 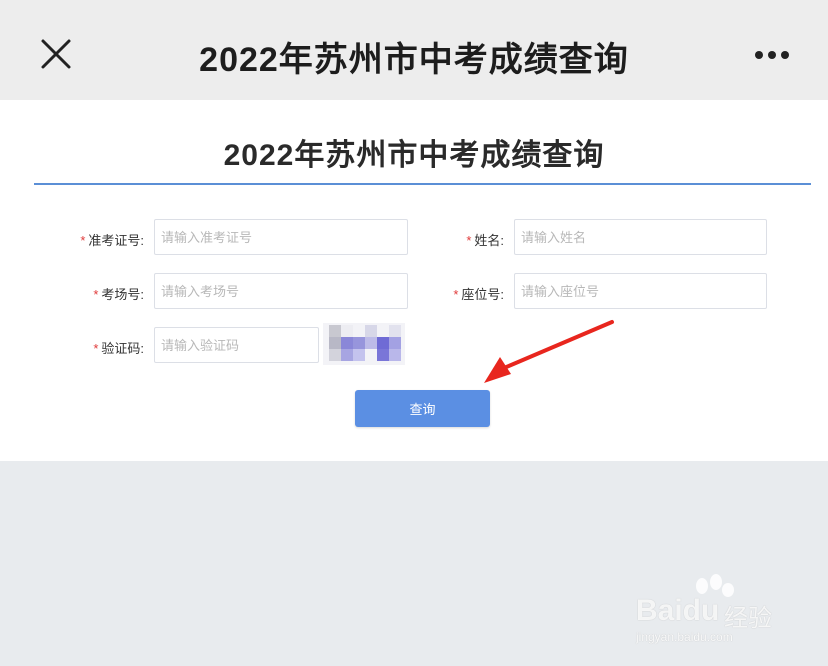 I want to click on watermark-sub: 经验, so click(x=748, y=618).